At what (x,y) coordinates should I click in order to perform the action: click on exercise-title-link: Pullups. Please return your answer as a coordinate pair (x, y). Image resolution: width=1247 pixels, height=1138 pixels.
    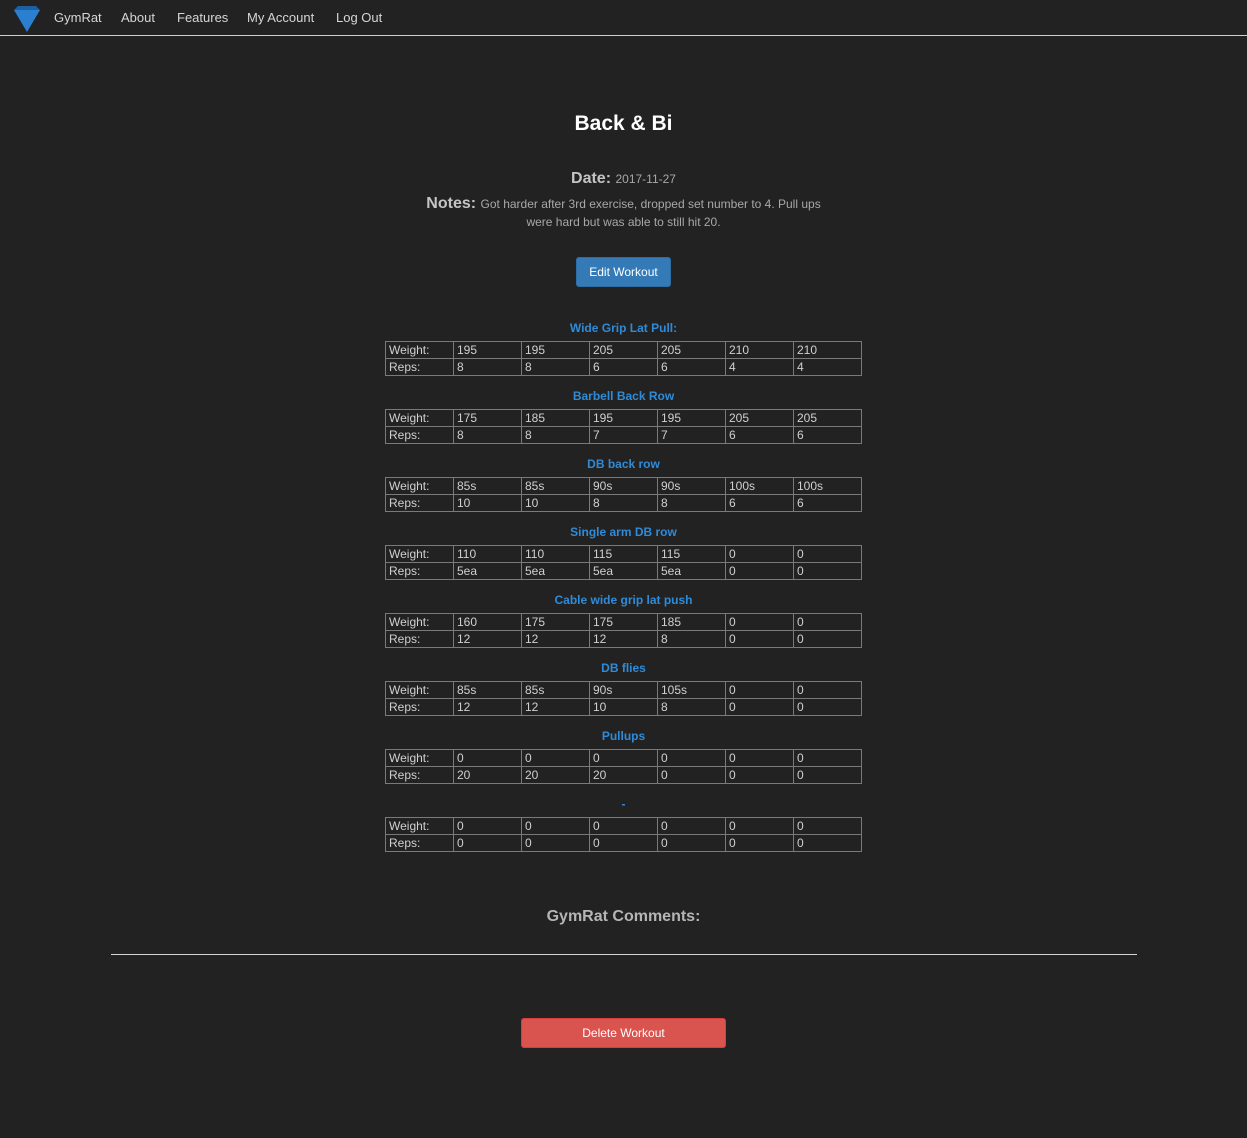
    Looking at the image, I should click on (623, 736).